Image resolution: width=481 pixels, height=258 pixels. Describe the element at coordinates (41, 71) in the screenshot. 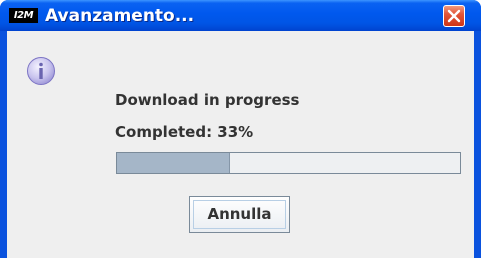

I see `info-icon` at that location.